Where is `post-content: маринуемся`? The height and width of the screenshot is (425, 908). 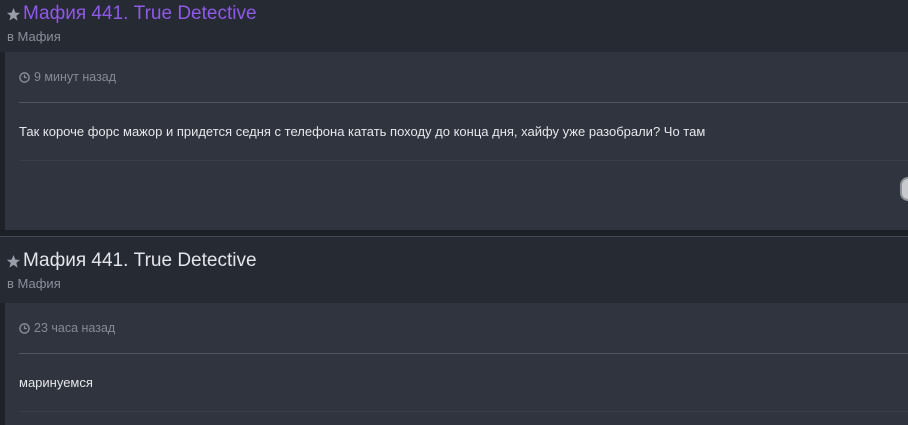 post-content: маринуемся is located at coordinates (56, 382).